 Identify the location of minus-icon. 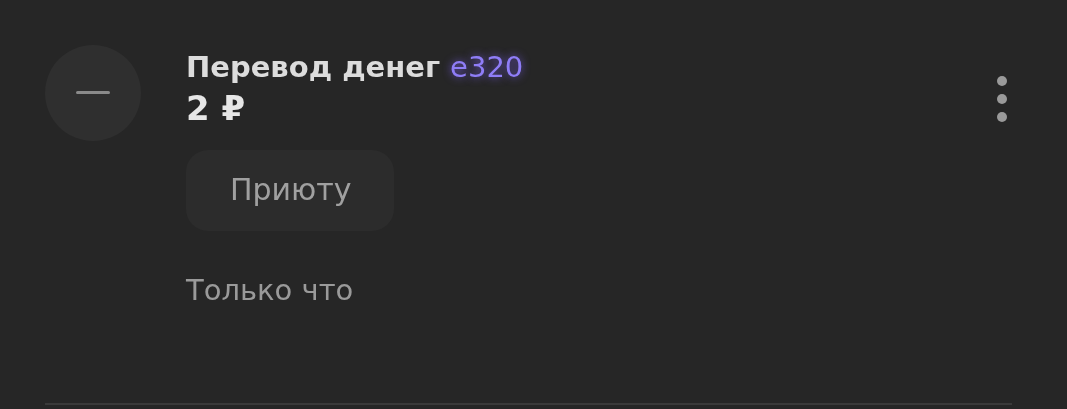
(93, 93).